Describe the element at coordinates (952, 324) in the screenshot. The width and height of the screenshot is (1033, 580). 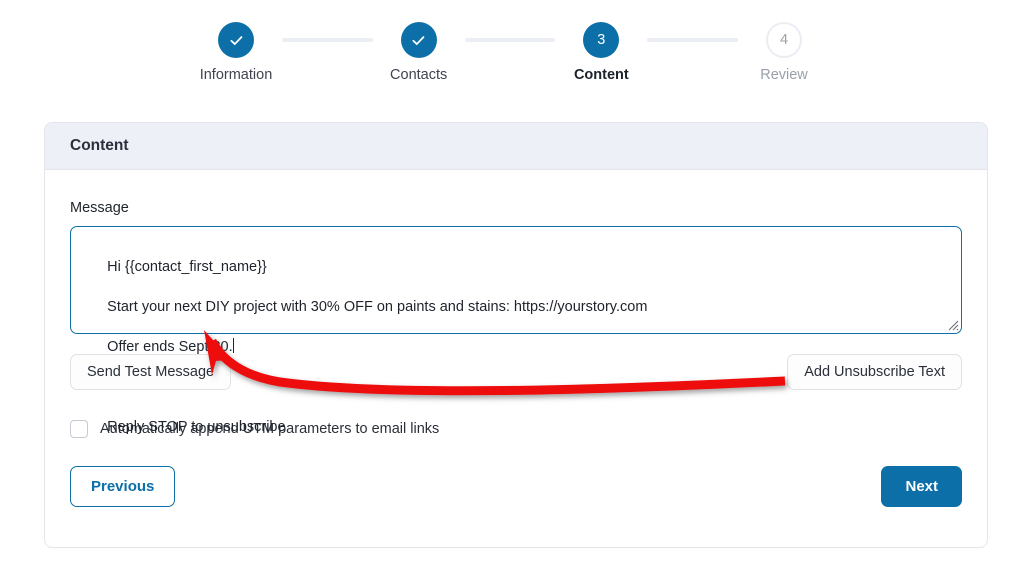
I see `resize-handle-icon` at that location.